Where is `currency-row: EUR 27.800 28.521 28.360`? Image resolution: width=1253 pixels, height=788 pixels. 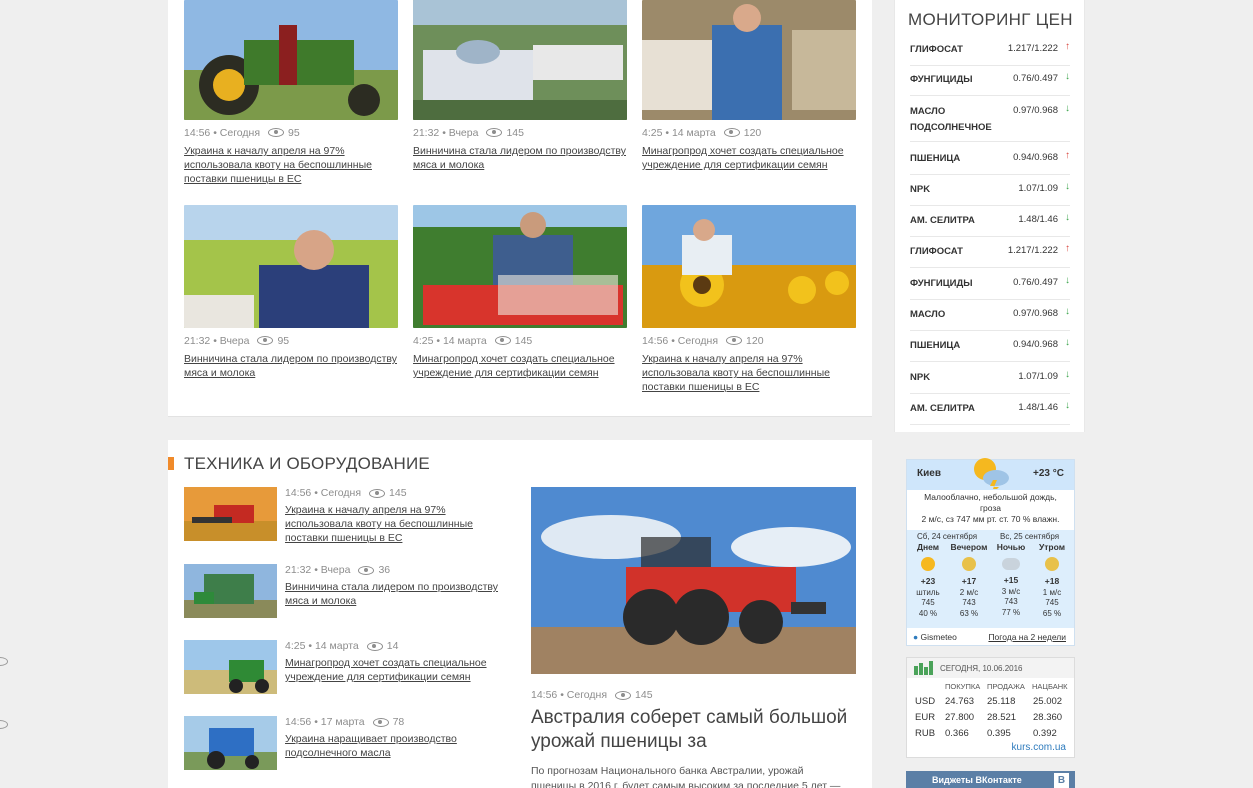
currency-row: EUR 27.800 28.521 28.360 is located at coordinates (991, 719).